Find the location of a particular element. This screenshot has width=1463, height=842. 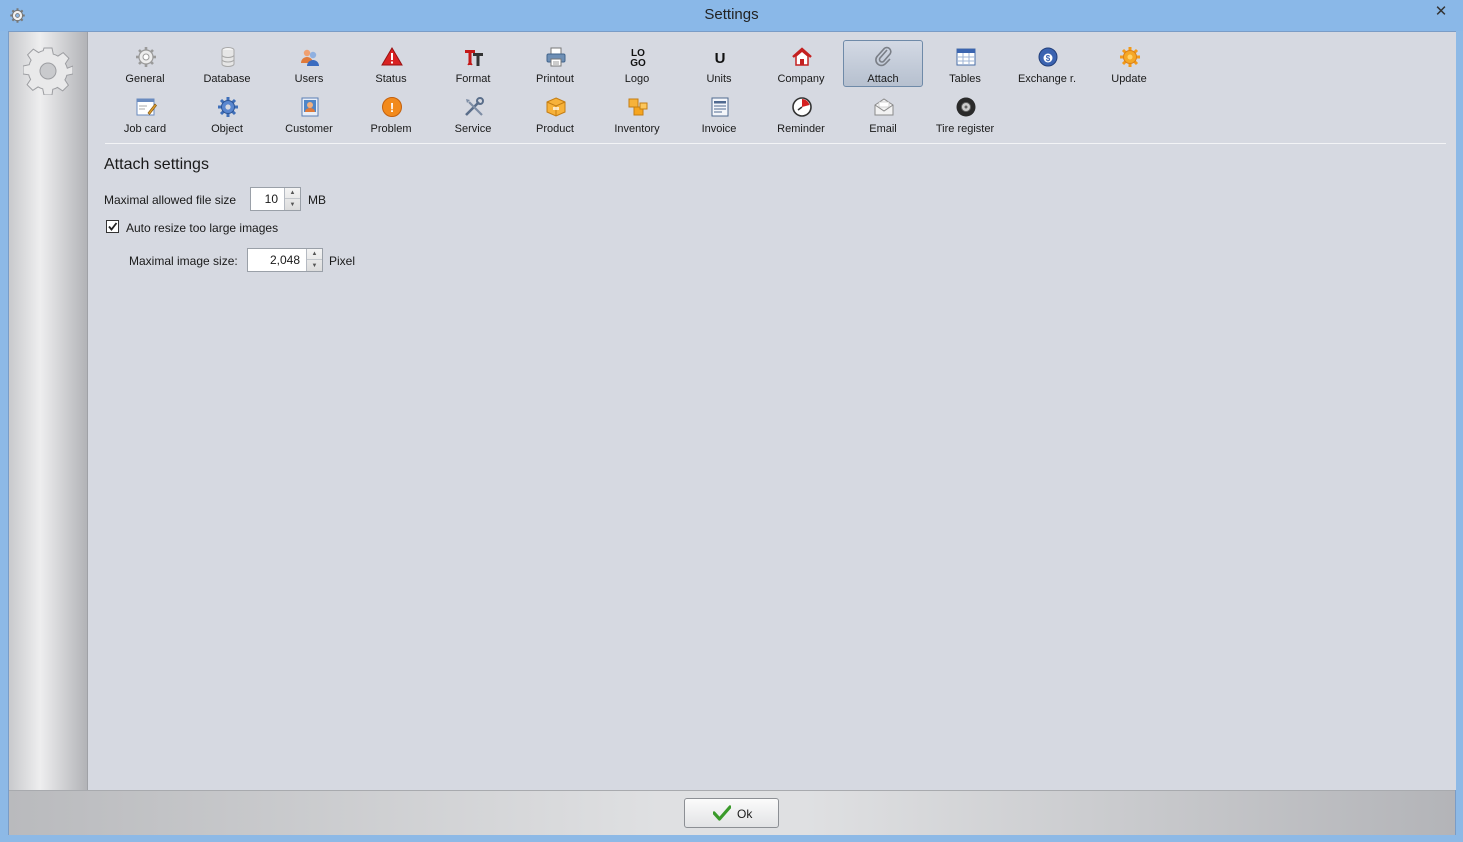

toolbar-item-service: Service is located at coordinates (473, 113).